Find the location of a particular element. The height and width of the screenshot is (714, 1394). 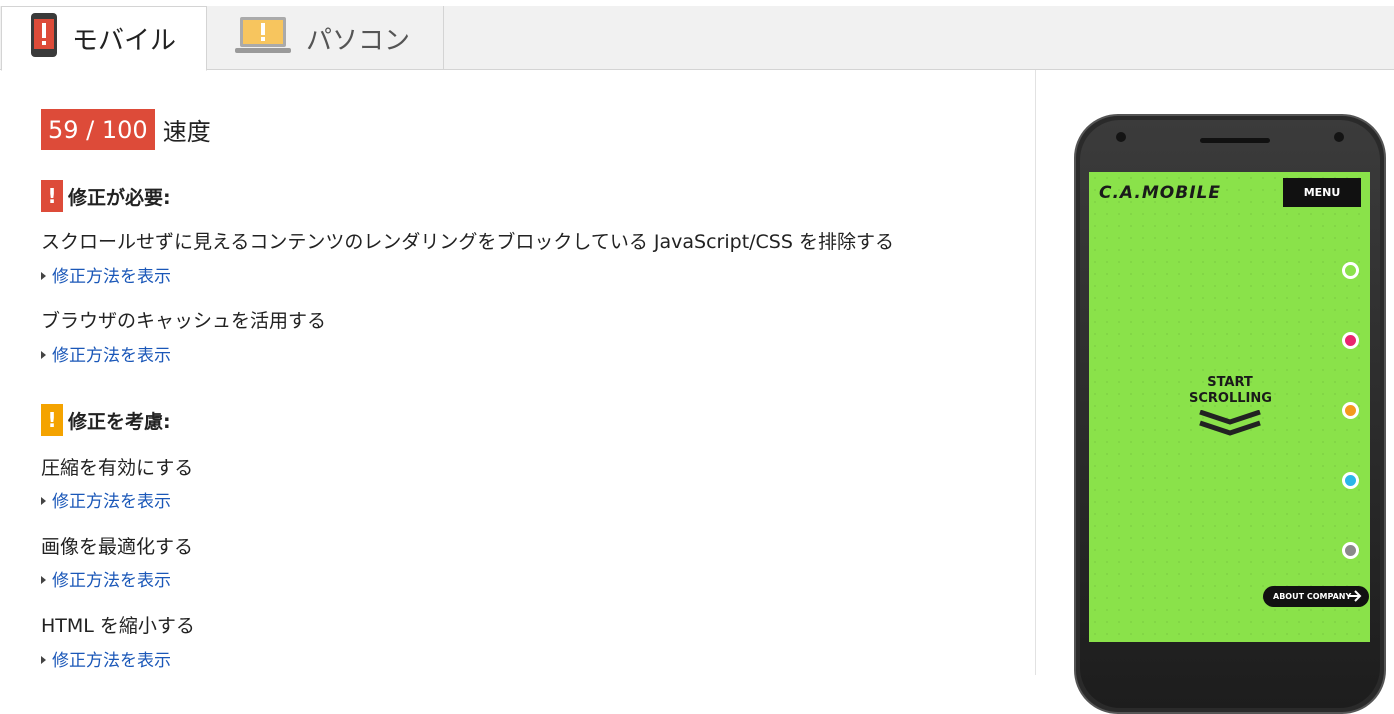

start-scrolling-text: START SCROLLING is located at coordinates (1230, 391).